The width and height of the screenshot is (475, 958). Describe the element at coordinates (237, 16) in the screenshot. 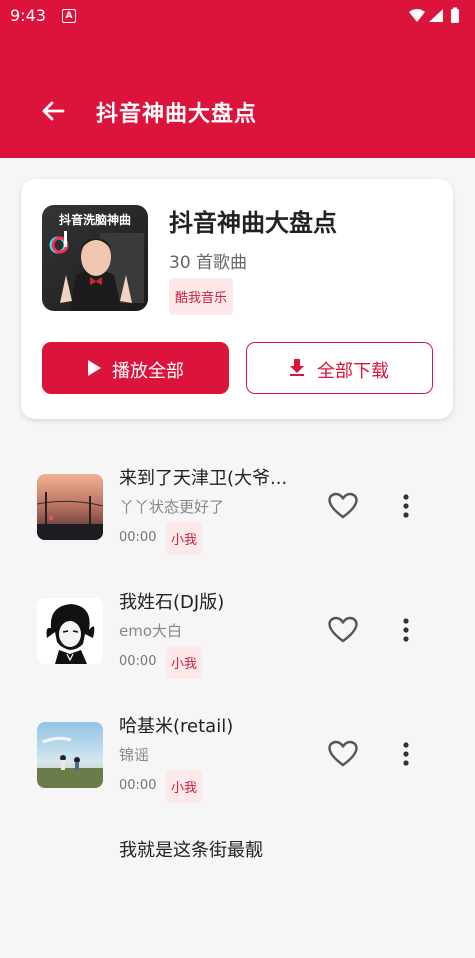

I see `status-bar: 9:43 A` at that location.